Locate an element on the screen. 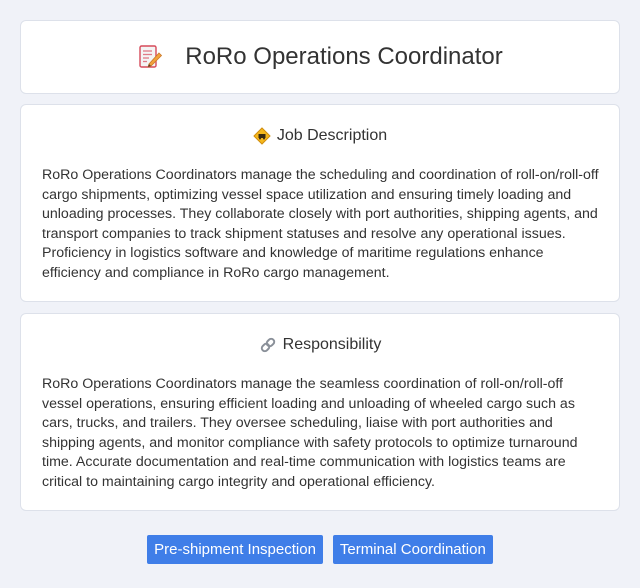 This screenshot has width=640, height=588. diamond-sign-icon is located at coordinates (262, 136).